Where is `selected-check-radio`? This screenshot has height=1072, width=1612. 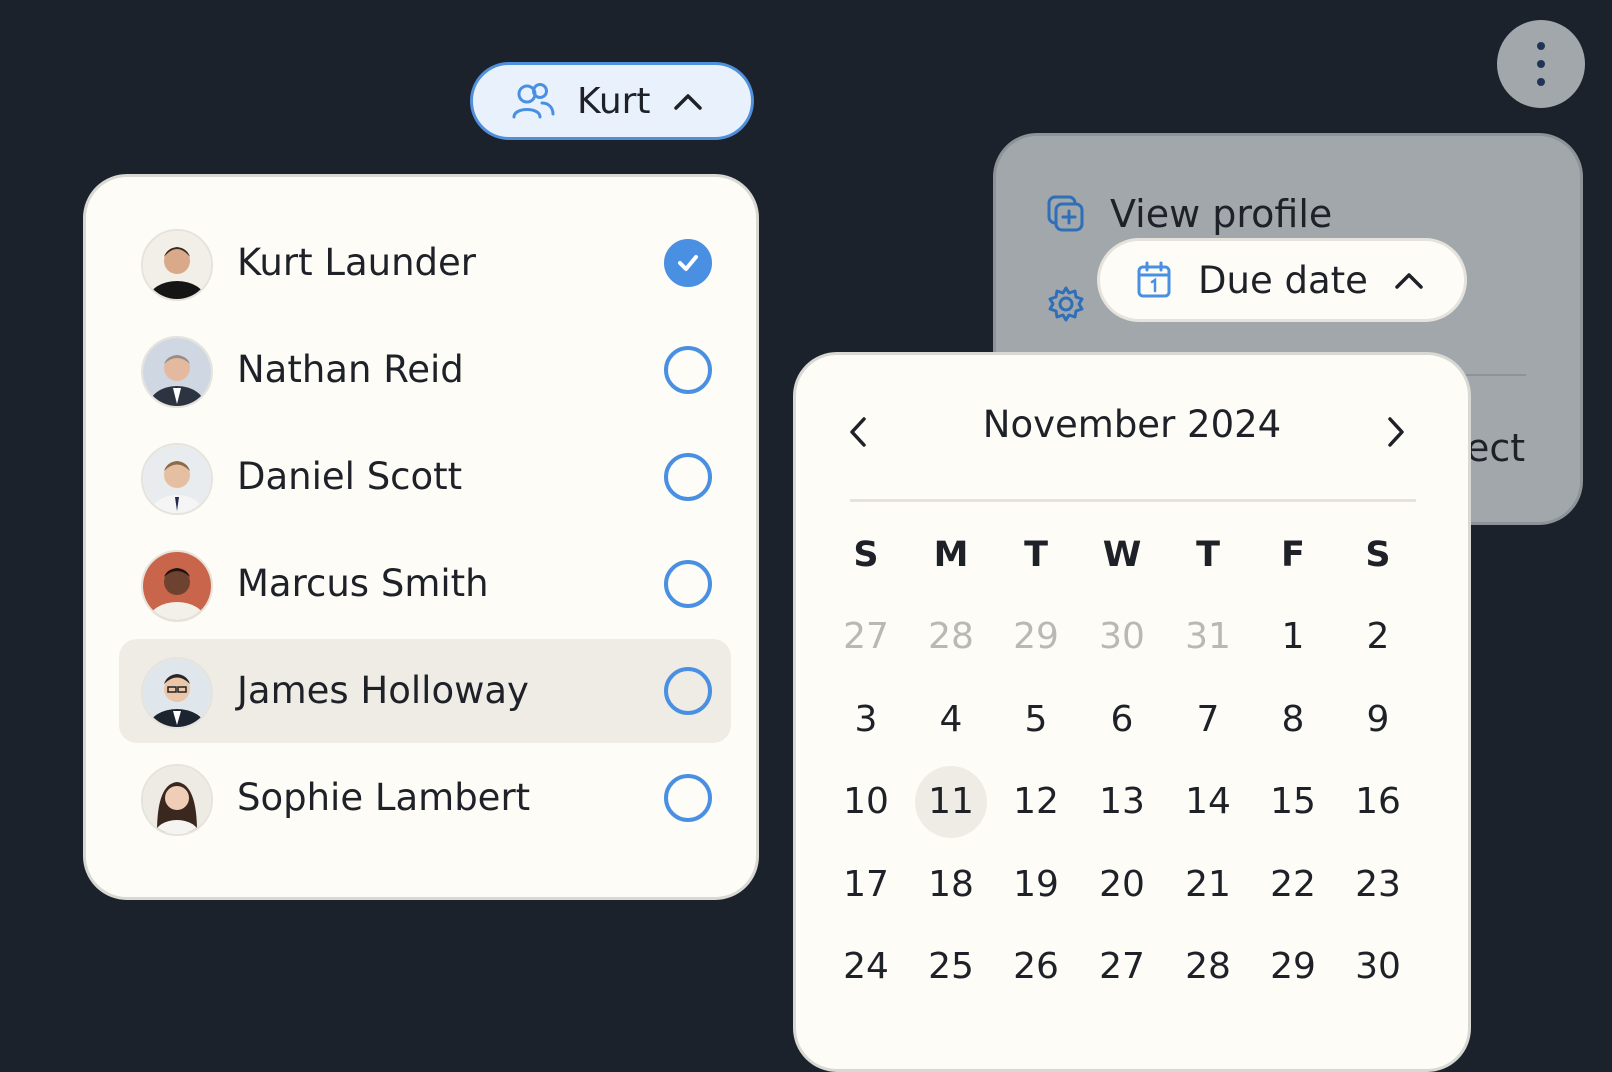
selected-check-radio is located at coordinates (688, 263).